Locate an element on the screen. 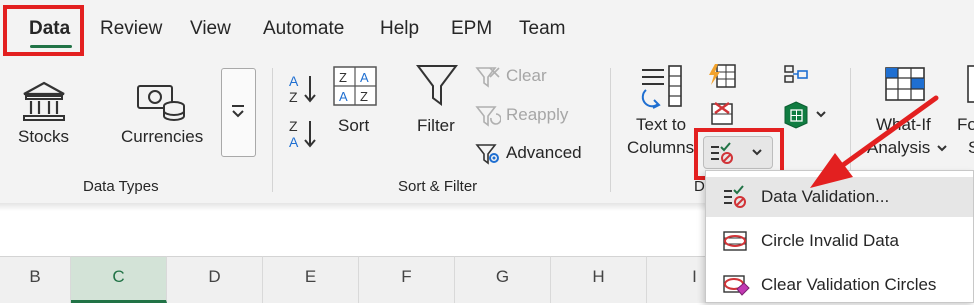 The height and width of the screenshot is (305, 974). tab-view: View is located at coordinates (210, 29).